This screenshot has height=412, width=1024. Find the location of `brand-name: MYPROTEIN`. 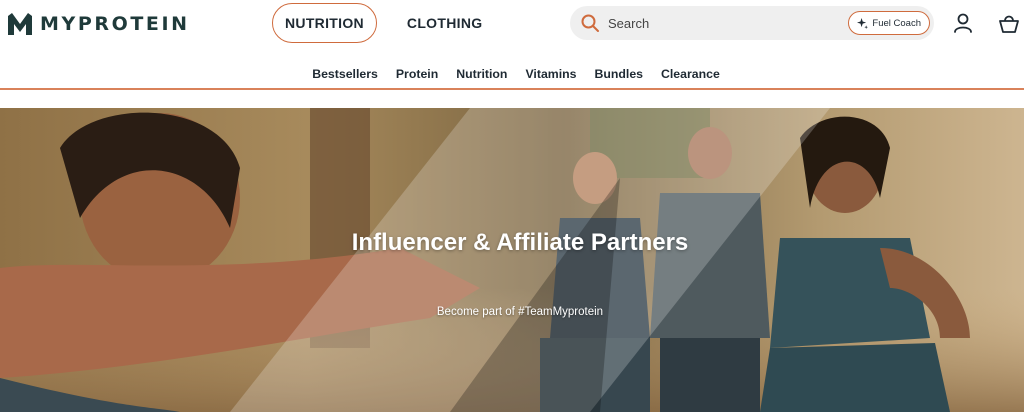

brand-name: MYPROTEIN is located at coordinates (115, 24).